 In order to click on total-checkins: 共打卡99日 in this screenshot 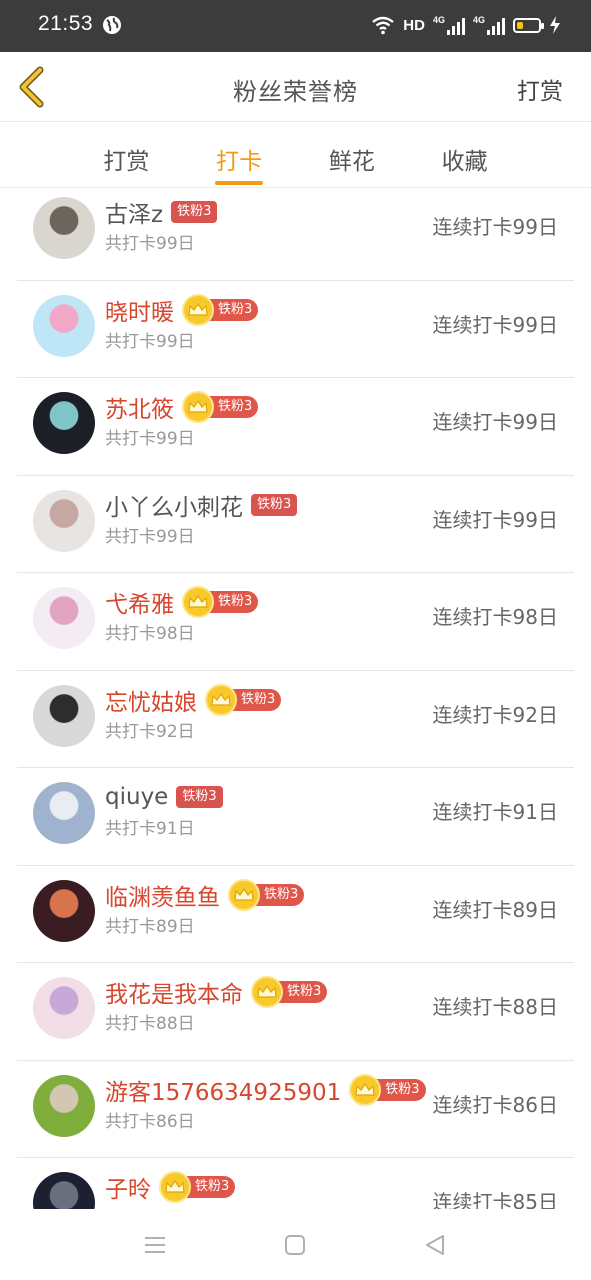, I will do `click(150, 341)`.